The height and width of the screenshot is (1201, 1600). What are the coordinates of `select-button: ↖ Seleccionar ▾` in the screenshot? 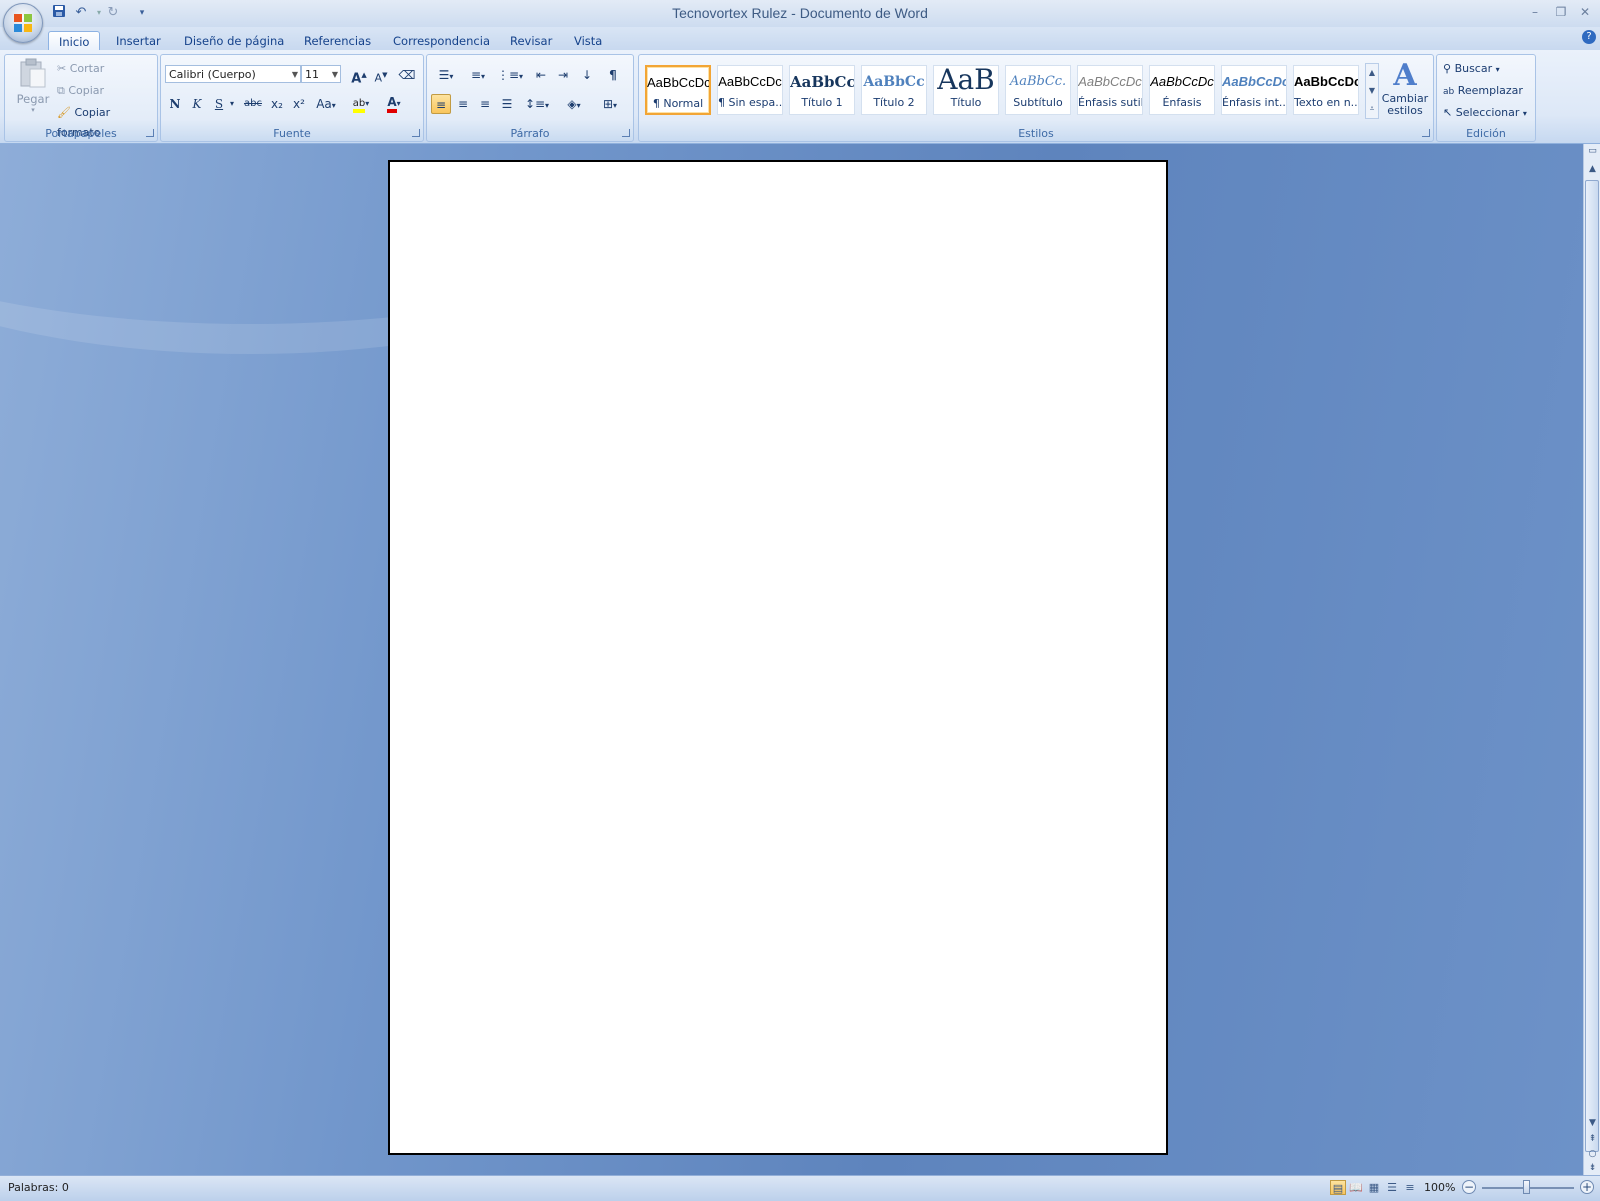 It's located at (1485, 113).